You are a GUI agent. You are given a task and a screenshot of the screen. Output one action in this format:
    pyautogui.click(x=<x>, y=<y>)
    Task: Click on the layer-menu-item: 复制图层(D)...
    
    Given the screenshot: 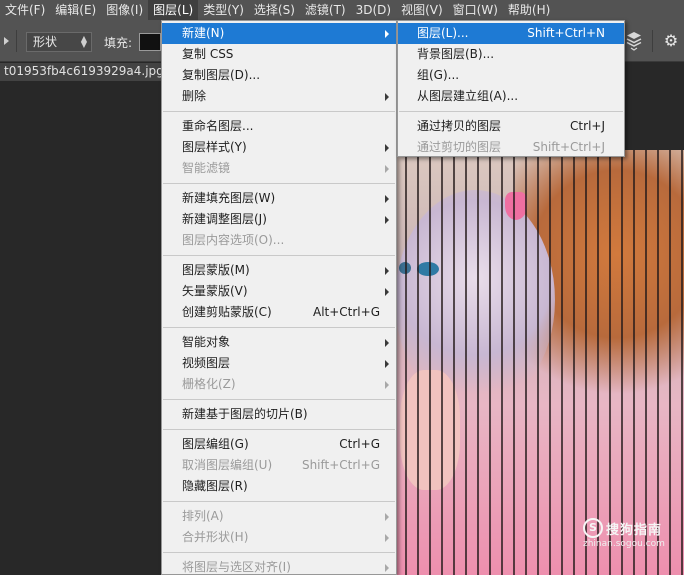 What is the action you would take?
    pyautogui.click(x=279, y=75)
    